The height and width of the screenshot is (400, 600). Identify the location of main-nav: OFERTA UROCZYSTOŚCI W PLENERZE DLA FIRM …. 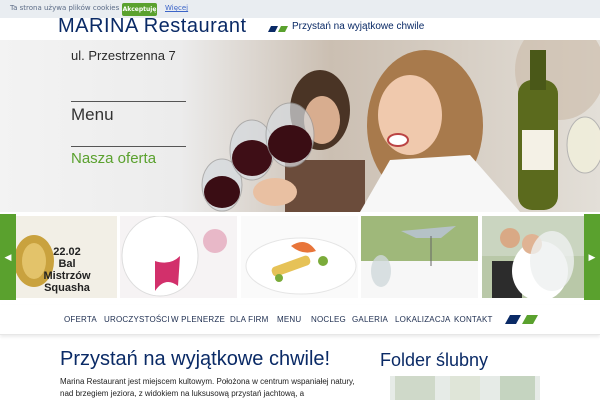
(300, 320).